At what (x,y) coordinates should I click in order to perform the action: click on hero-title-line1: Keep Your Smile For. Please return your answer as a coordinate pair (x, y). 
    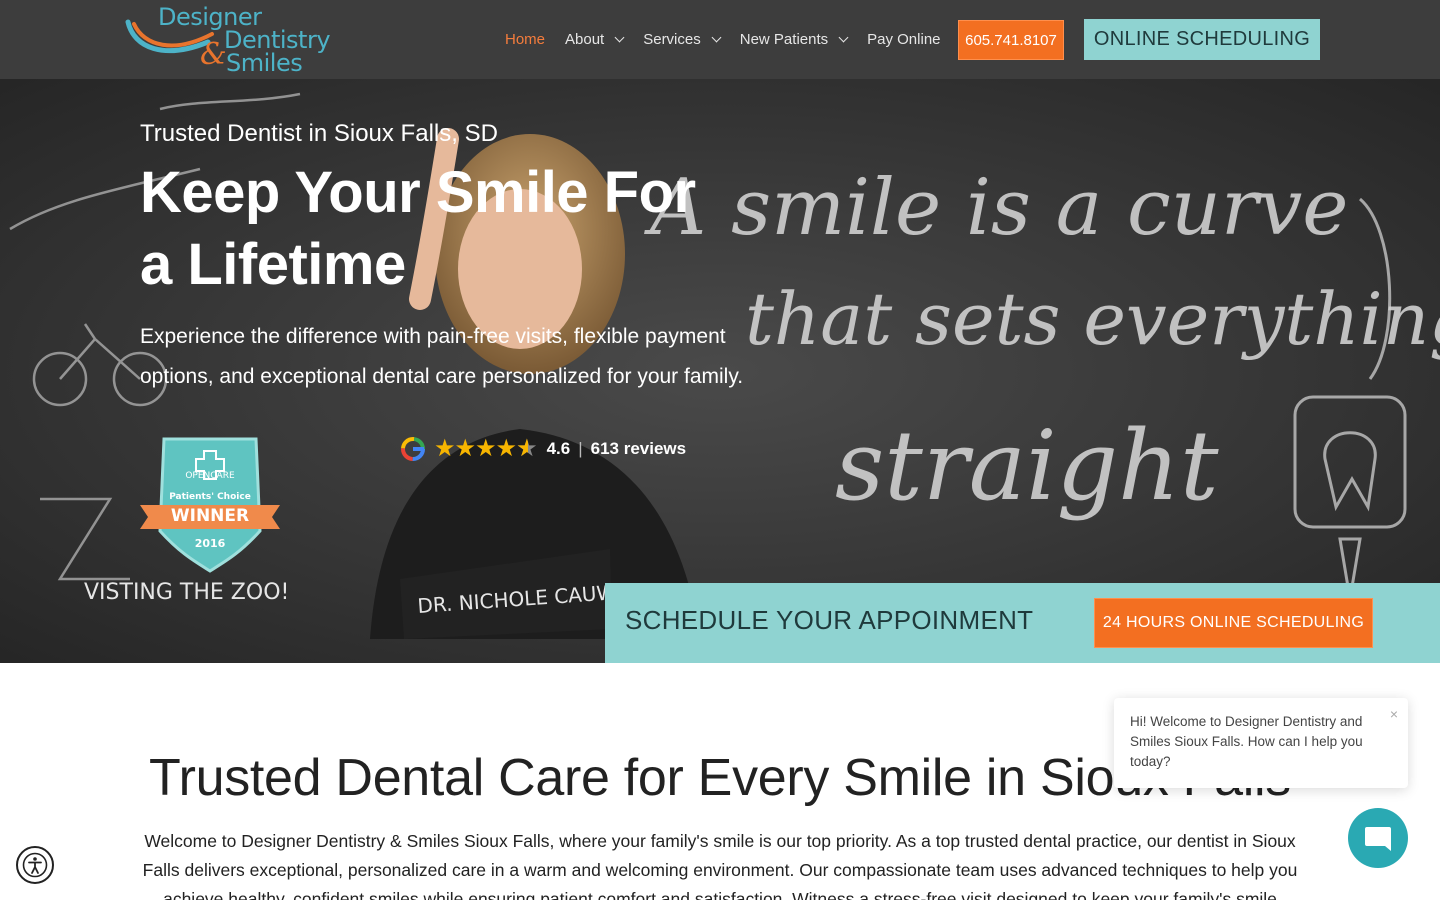
    Looking at the image, I should click on (418, 192).